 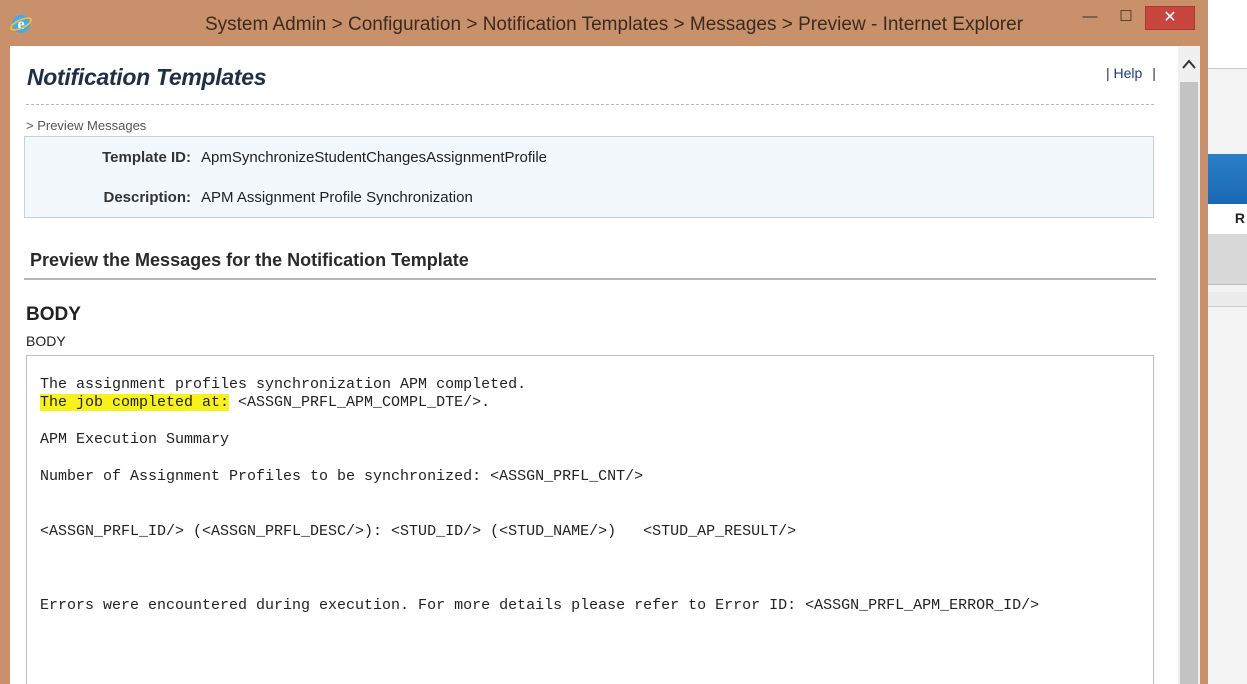 I want to click on minimize-button: —, so click(x=1090, y=18).